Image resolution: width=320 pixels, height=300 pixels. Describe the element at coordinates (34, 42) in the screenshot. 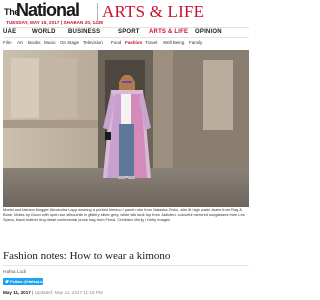

I see `sub-nav-item-books: Books` at that location.